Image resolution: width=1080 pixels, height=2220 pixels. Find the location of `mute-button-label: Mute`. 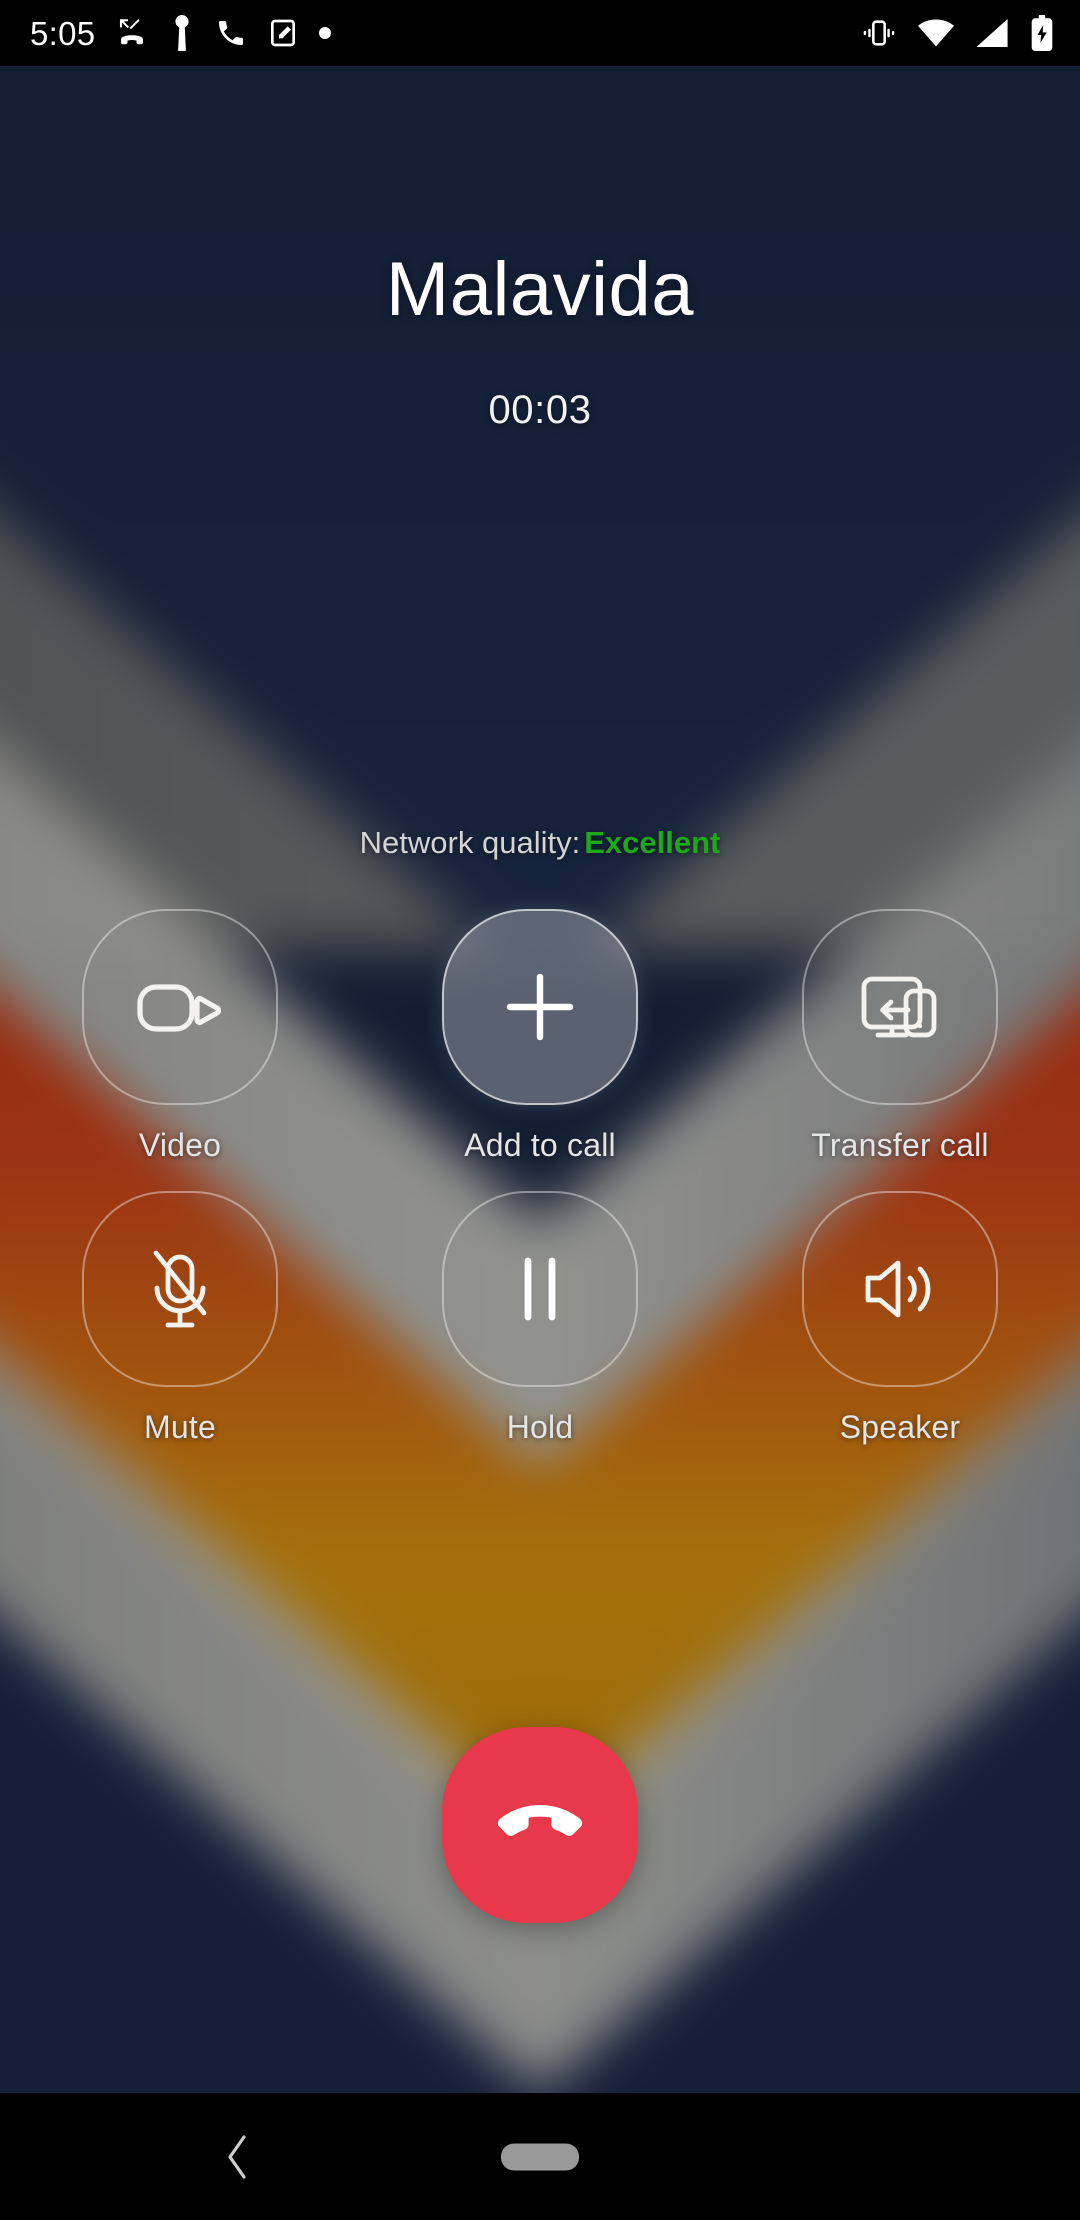

mute-button-label: Mute is located at coordinates (180, 1427).